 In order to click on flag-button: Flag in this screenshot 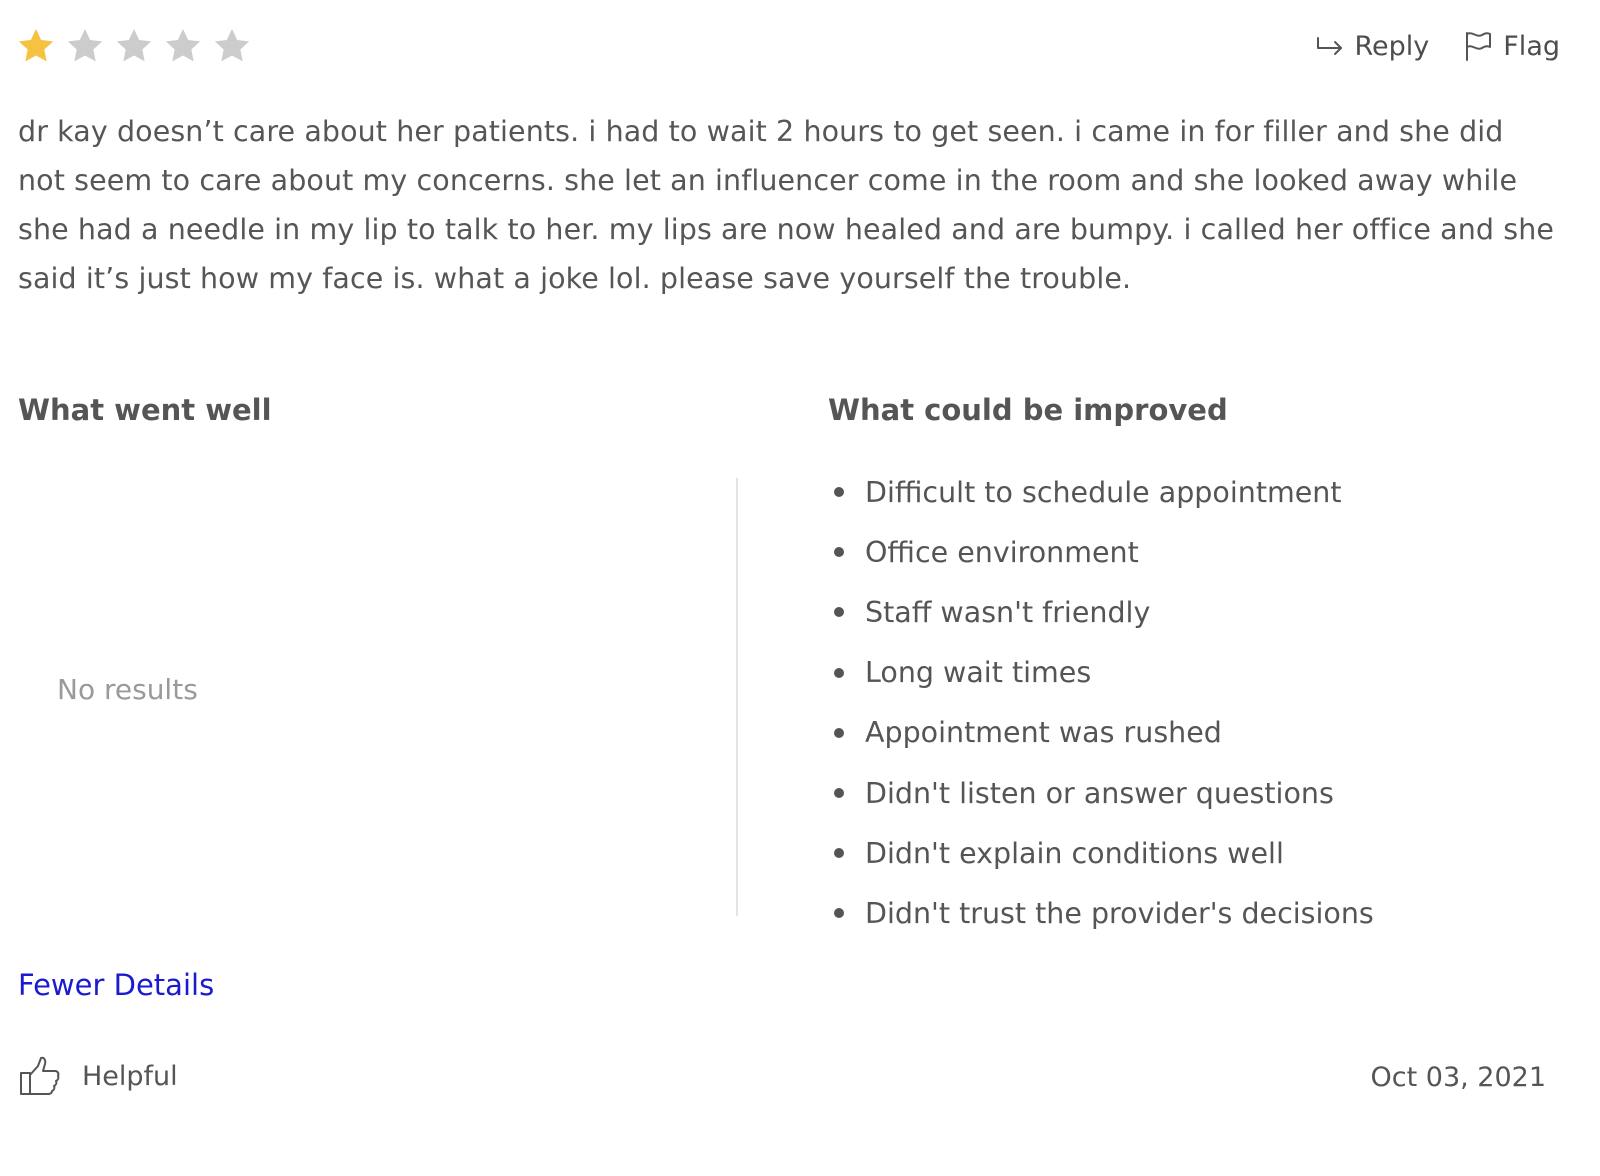, I will do `click(1511, 46)`.